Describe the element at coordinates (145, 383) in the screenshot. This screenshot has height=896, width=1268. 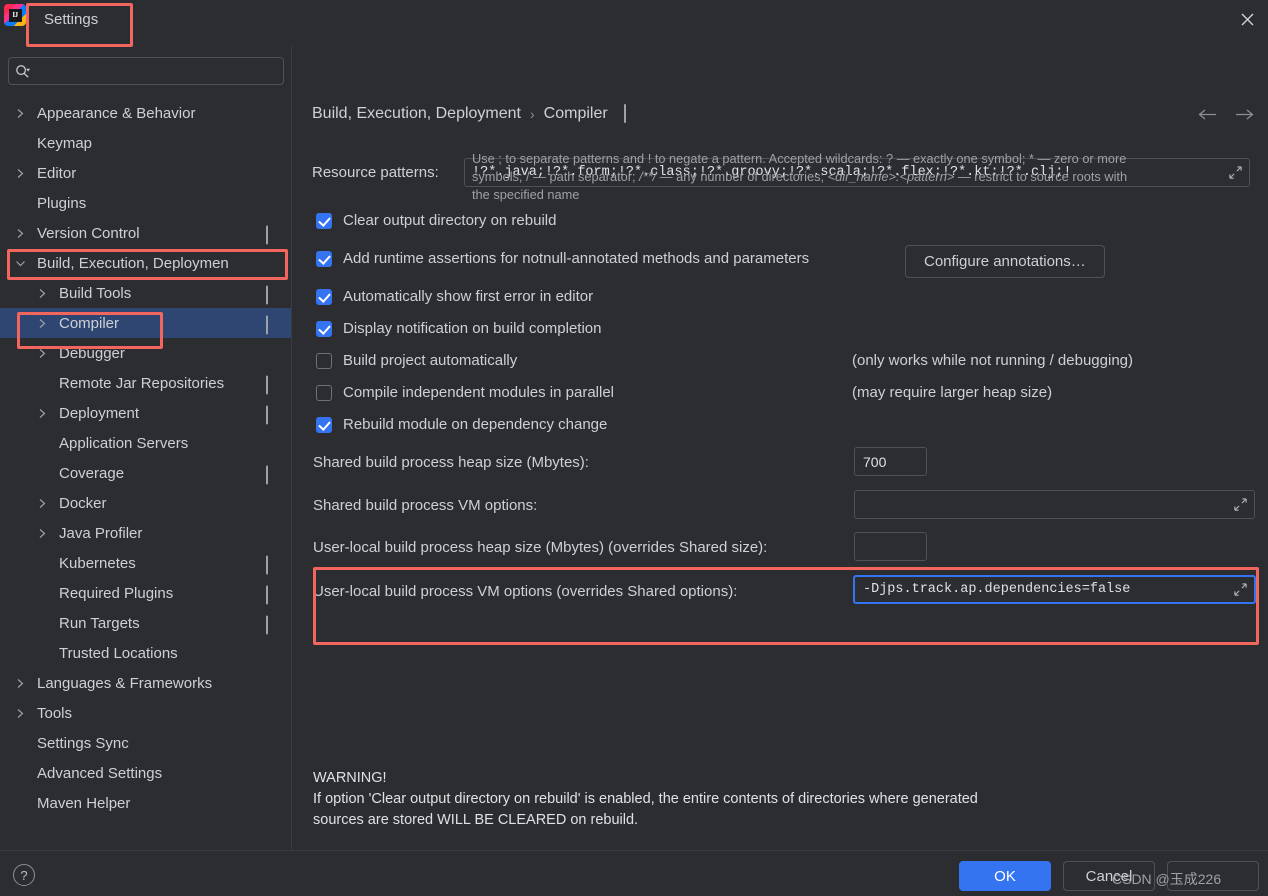
I see `sidebar-item-remote-jar-repositories: Remote Jar Repositories` at that location.